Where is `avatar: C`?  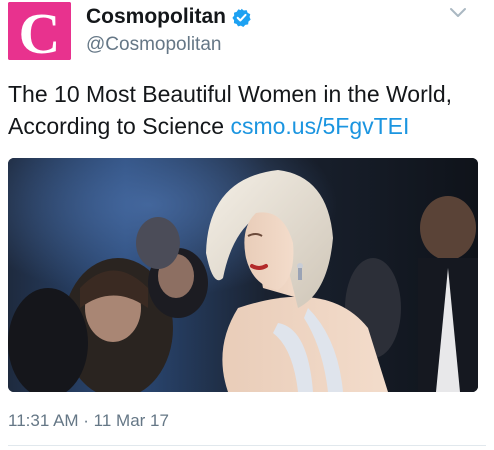
avatar: C is located at coordinates (39, 31).